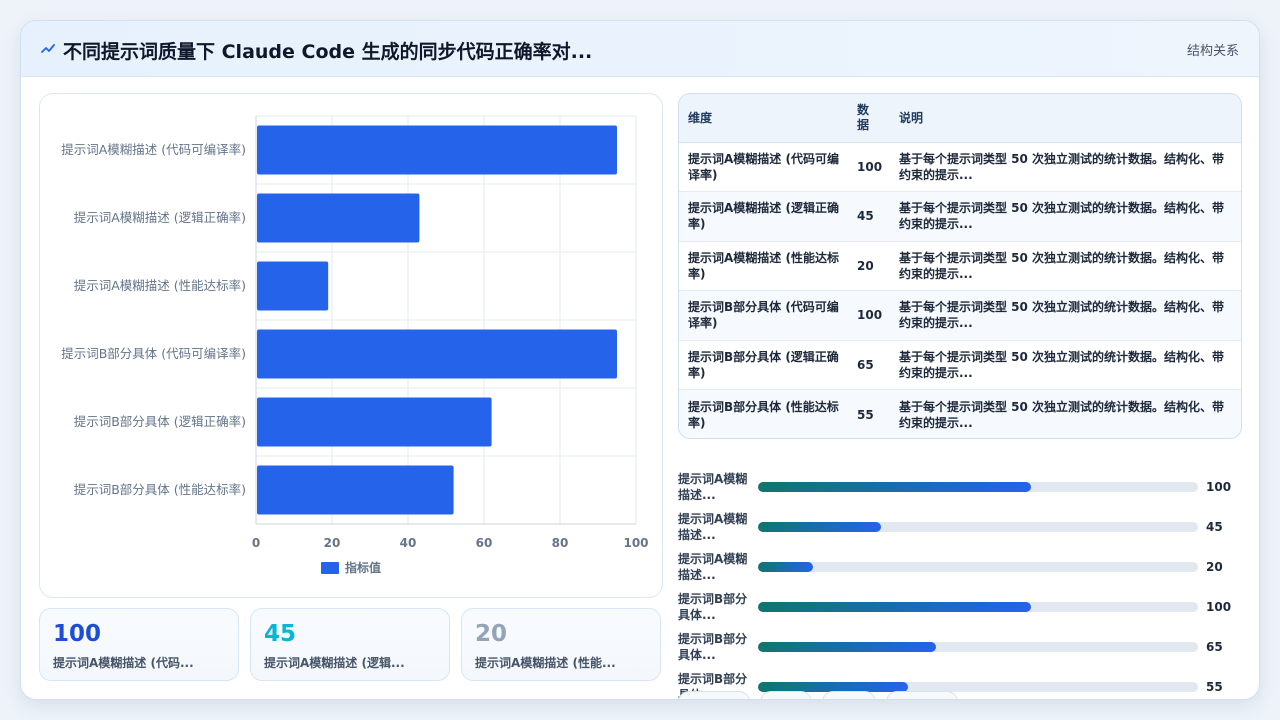 The height and width of the screenshot is (720, 1280). What do you see at coordinates (363, 567) in the screenshot?
I see `legend-label: 指标值` at bounding box center [363, 567].